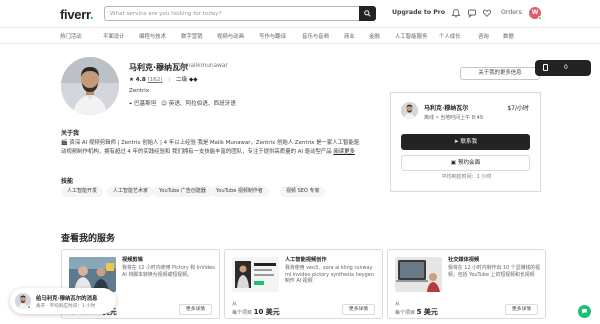 The width and height of the screenshot is (600, 324). I want to click on book-meeting-button: ▣ 预约会面, so click(465, 163).